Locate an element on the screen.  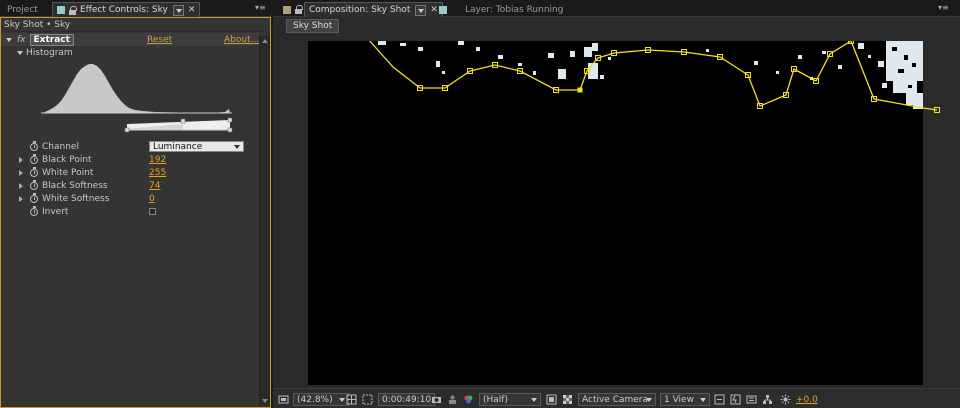
mask-vertex-selected is located at coordinates (580, 90).